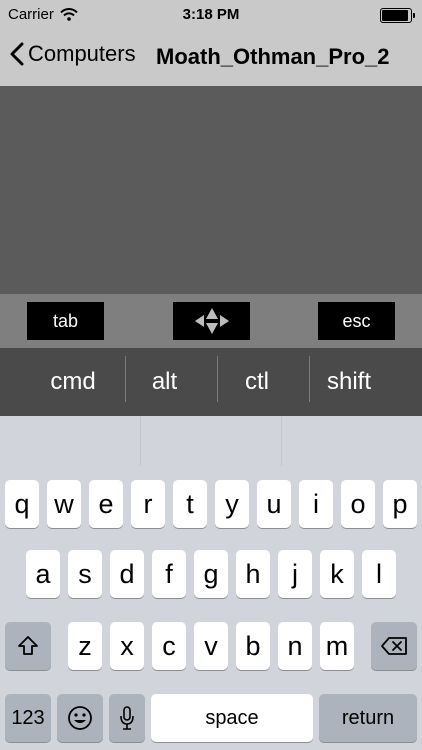  I want to click on key-i: i, so click(316, 504).